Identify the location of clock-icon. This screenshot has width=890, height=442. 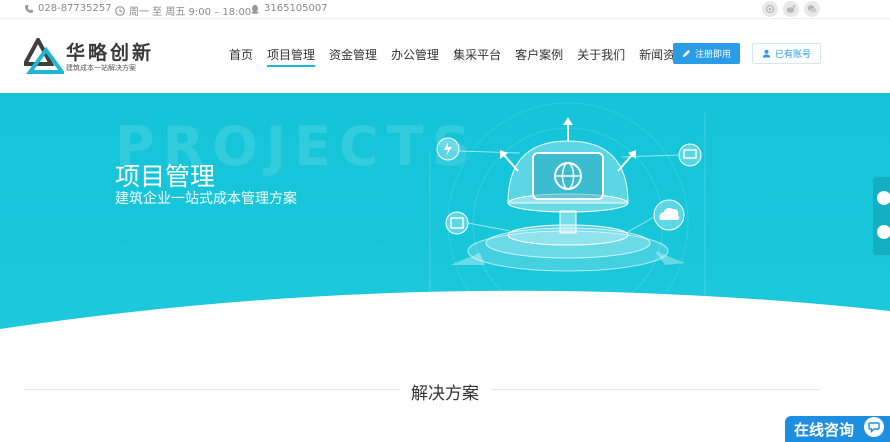
(120, 10).